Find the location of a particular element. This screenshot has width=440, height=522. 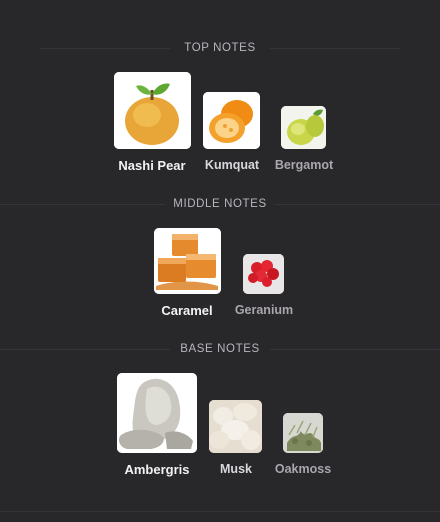

section-header-base-notes: BASE NOTES is located at coordinates (220, 349).